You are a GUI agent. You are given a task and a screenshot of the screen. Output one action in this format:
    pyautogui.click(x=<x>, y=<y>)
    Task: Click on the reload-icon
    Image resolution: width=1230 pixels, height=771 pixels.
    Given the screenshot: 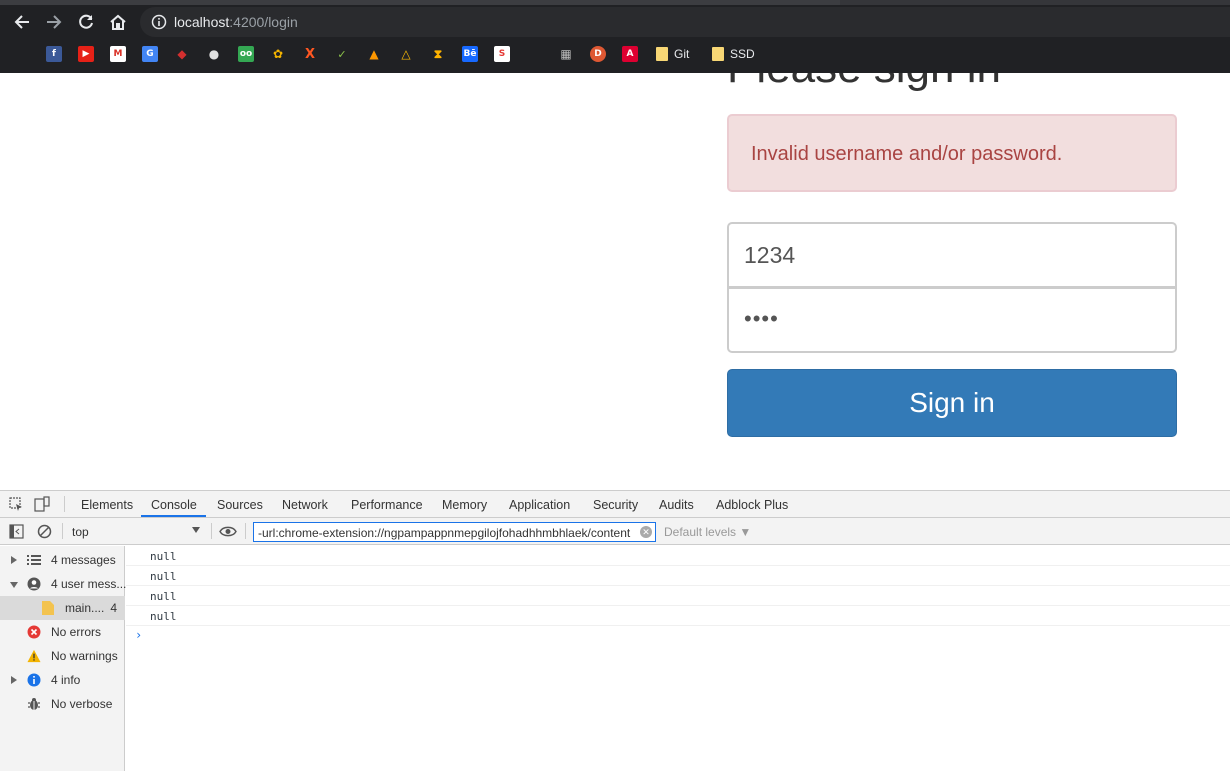 What is the action you would take?
    pyautogui.click(x=86, y=21)
    